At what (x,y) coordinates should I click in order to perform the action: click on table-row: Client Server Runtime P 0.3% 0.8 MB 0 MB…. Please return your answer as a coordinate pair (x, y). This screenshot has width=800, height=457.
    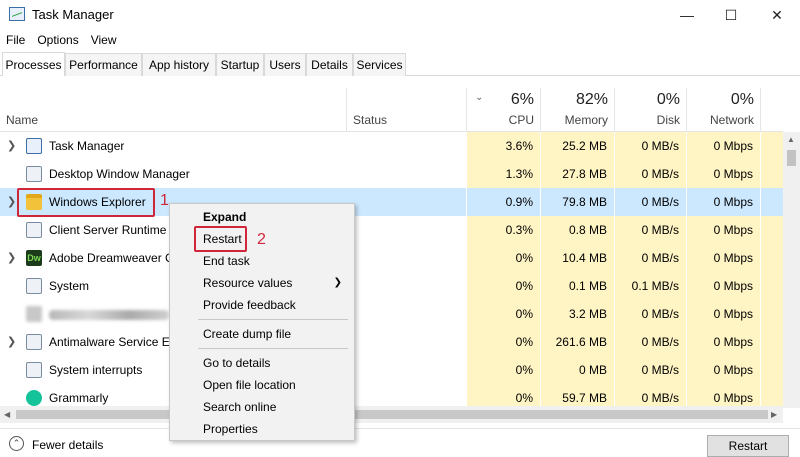
    Looking at the image, I should click on (391, 230).